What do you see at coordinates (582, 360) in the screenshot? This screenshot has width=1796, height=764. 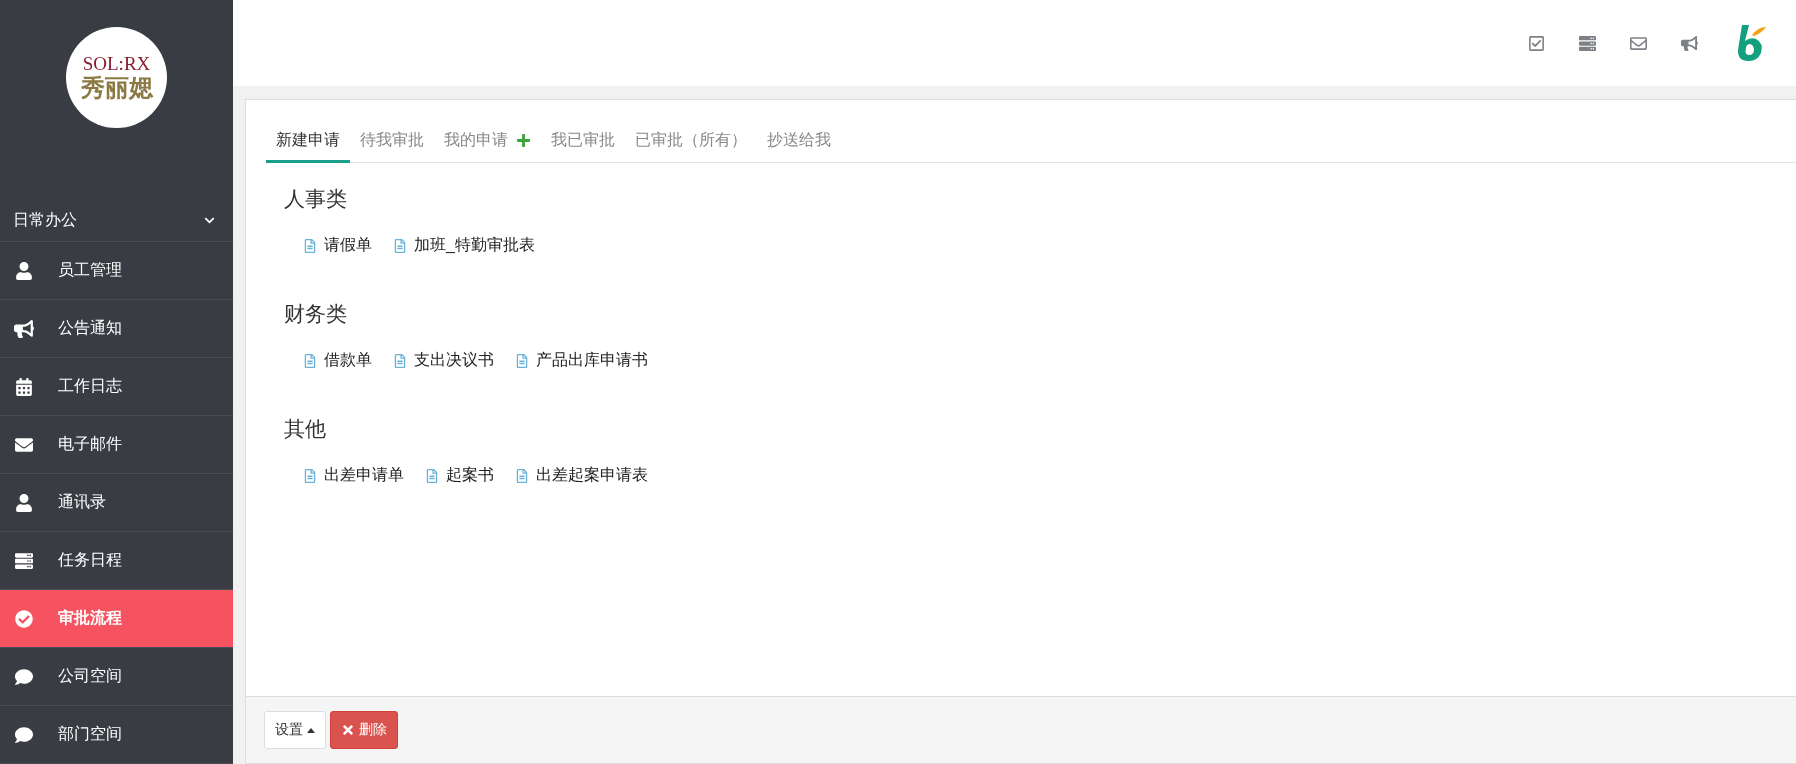 I see `form-link: 产品出库申请书` at bounding box center [582, 360].